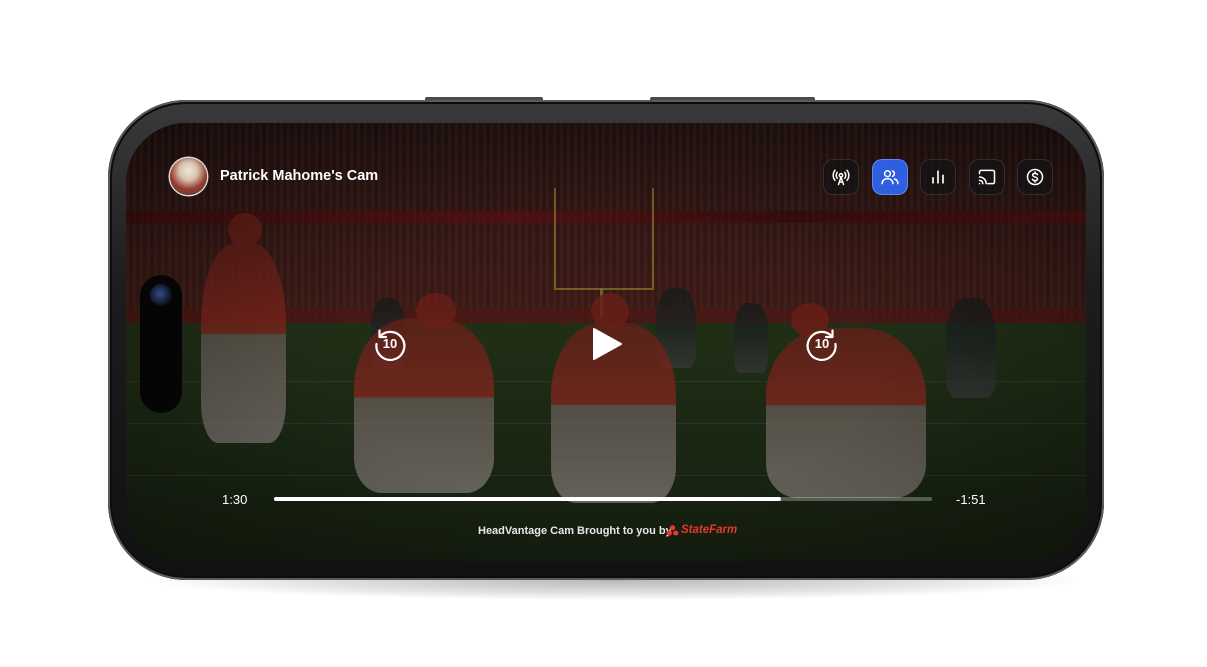  What do you see at coordinates (672, 529) in the screenshot?
I see `statefarm-logo-icon` at bounding box center [672, 529].